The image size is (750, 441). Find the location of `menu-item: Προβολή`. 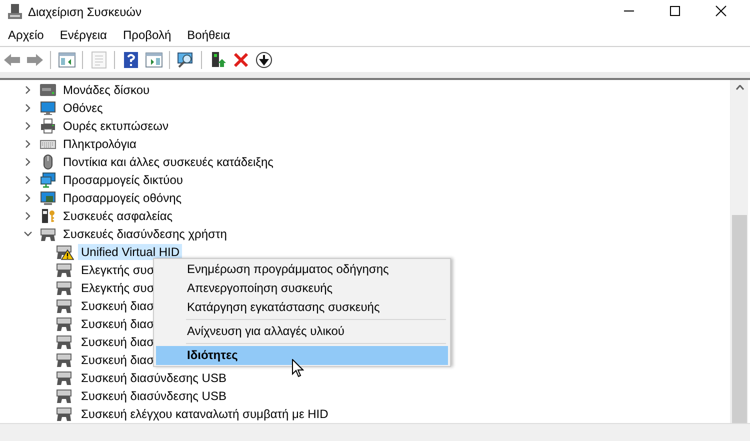

menu-item: Προβολή is located at coordinates (147, 35).